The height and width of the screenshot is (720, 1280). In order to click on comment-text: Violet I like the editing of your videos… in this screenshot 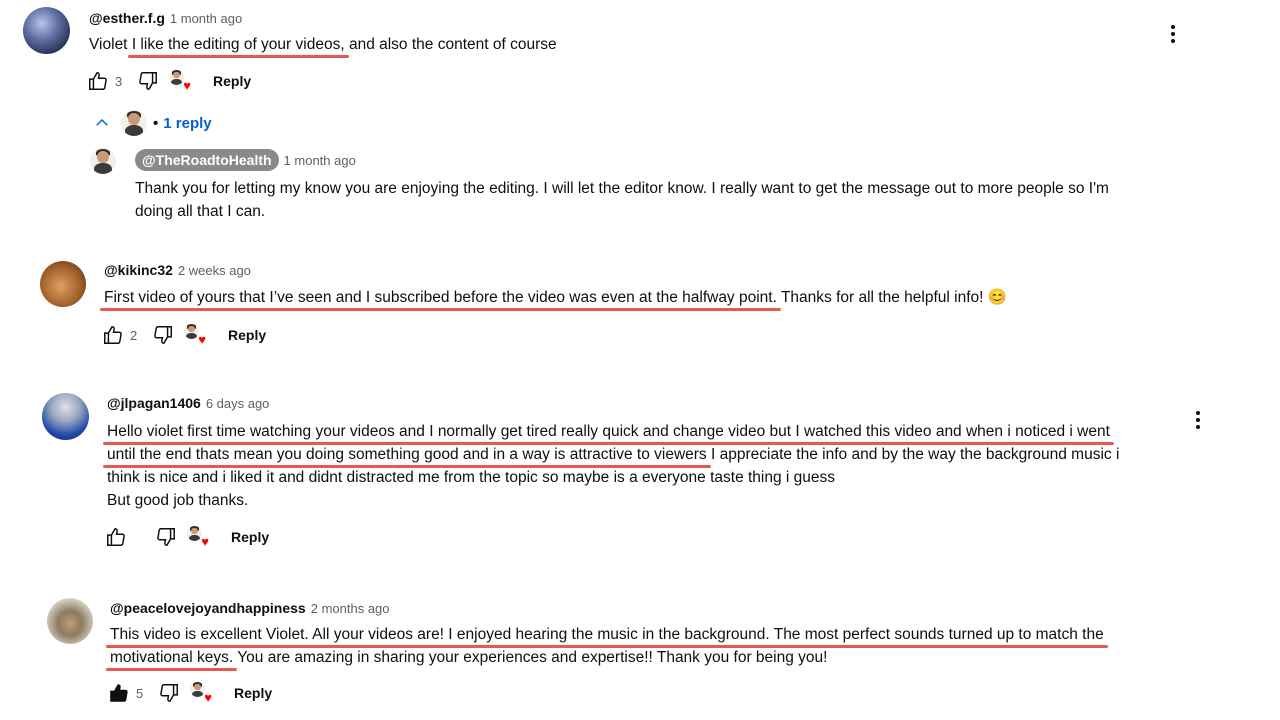, I will do `click(323, 44)`.